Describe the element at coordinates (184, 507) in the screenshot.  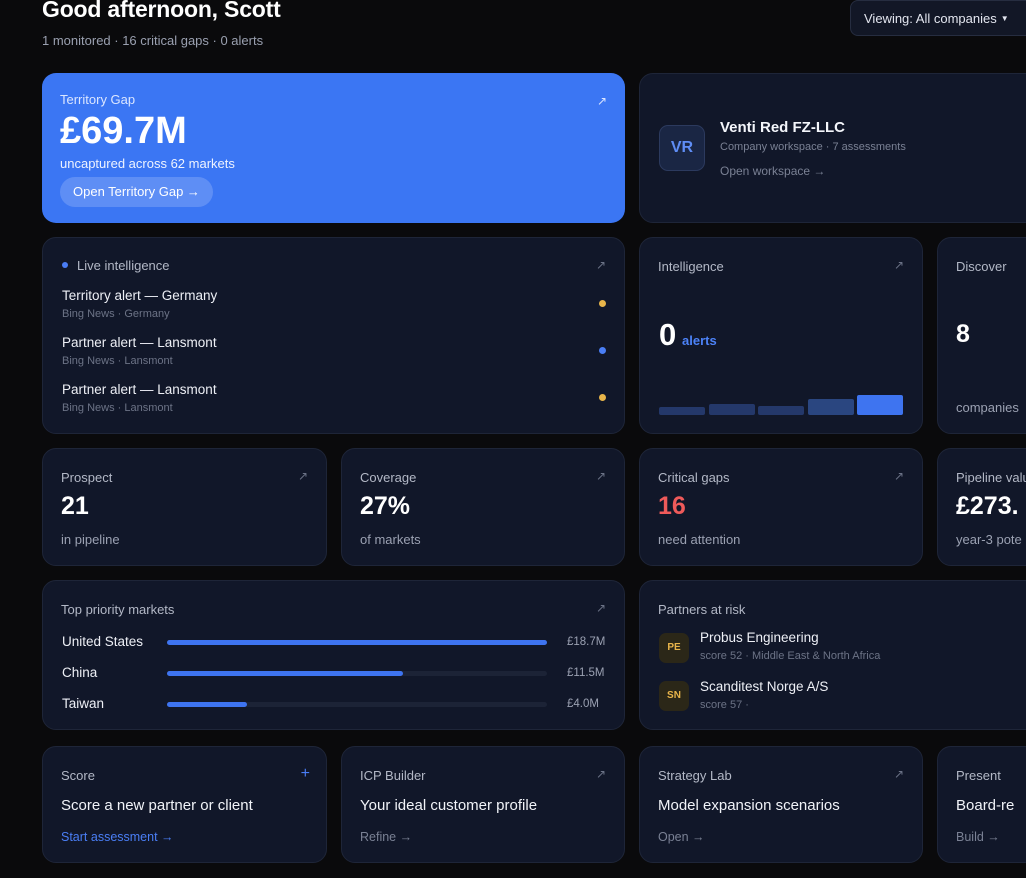
I see `prospect-card: Prospect ↗ 21 in pipeline` at that location.